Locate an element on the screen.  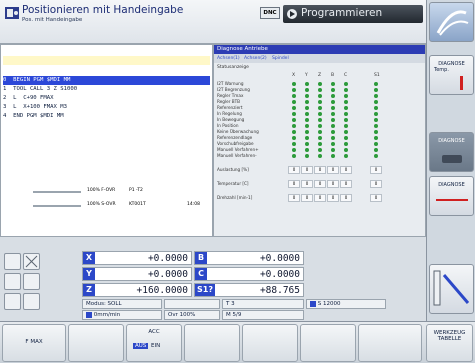
status-row-label: In Bewegung is located at coordinates (231, 119).